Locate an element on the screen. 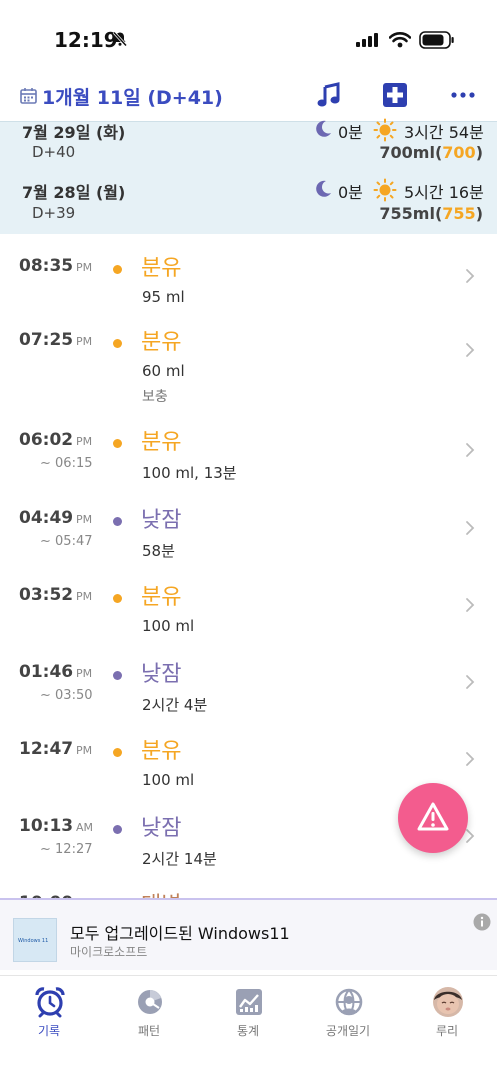 The image size is (497, 1080). timeline-entry: 08:35 PM 분유 95 ml is located at coordinates (248, 278).